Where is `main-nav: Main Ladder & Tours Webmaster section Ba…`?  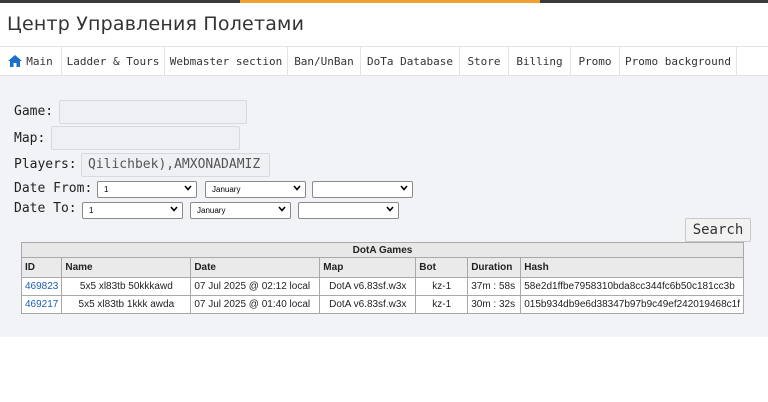 main-nav: Main Ladder & Tours Webmaster section Ba… is located at coordinates (384, 61).